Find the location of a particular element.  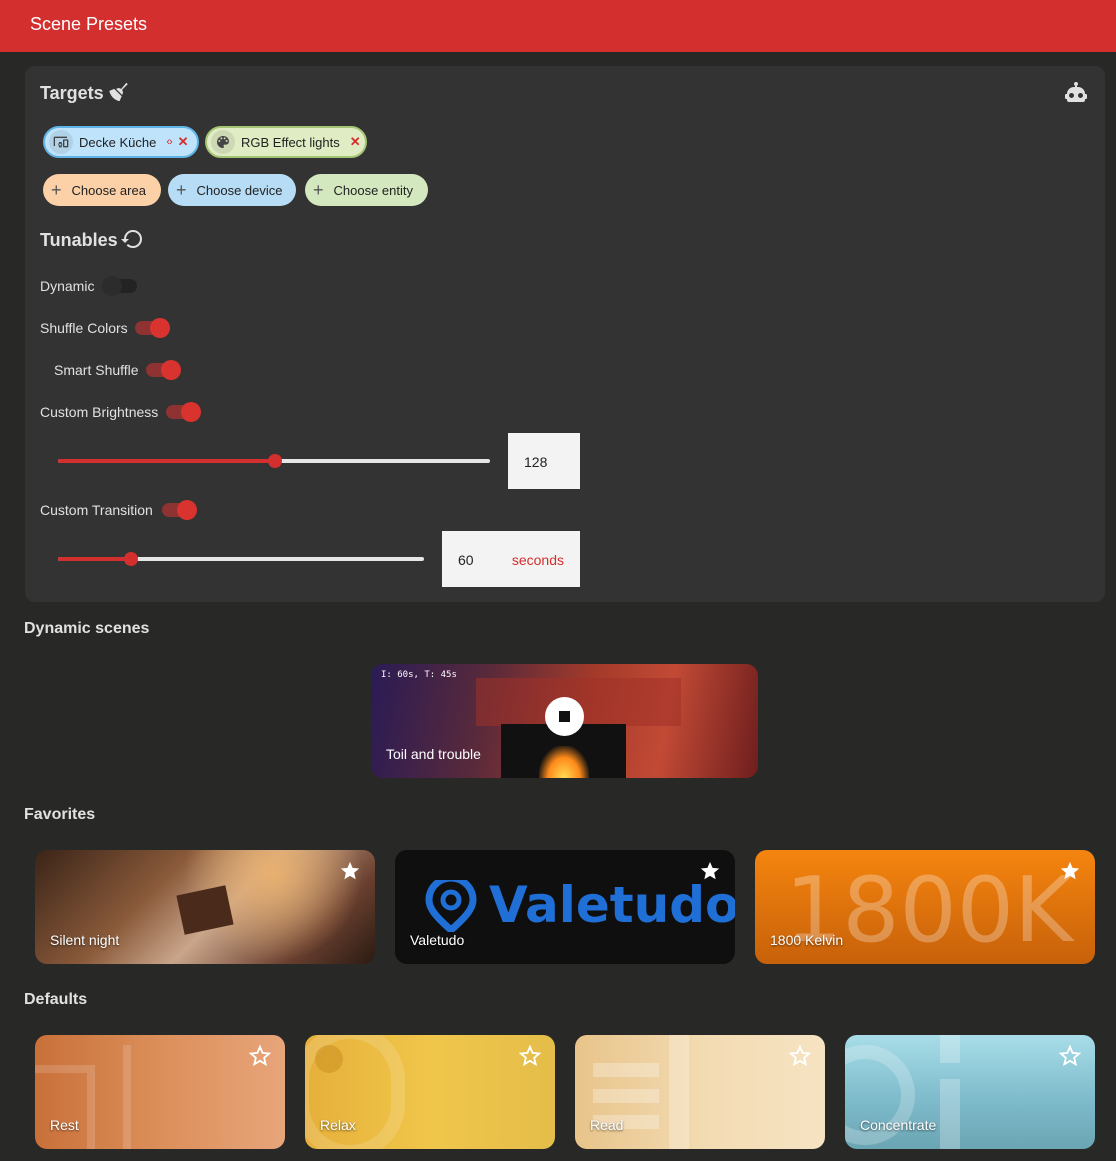

custom-brightness-toggle is located at coordinates (184, 412).